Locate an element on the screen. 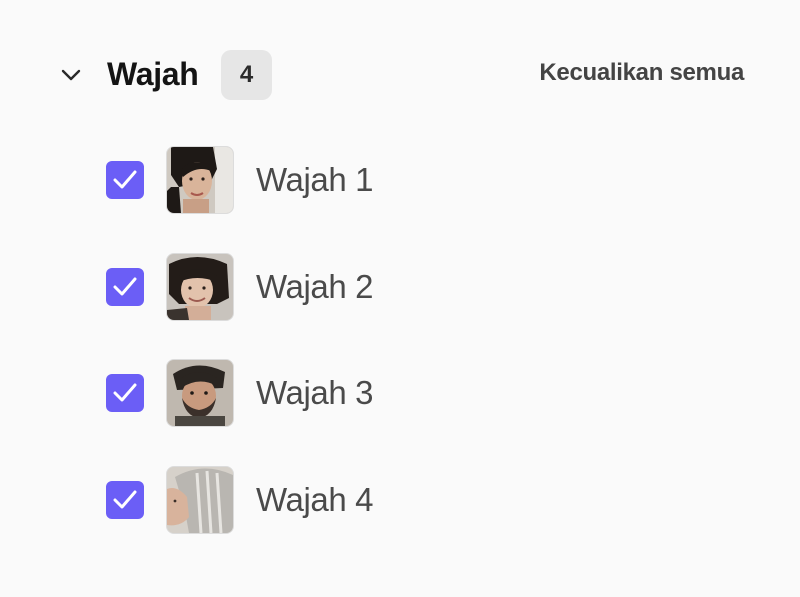  section-title: Wajah is located at coordinates (153, 74).